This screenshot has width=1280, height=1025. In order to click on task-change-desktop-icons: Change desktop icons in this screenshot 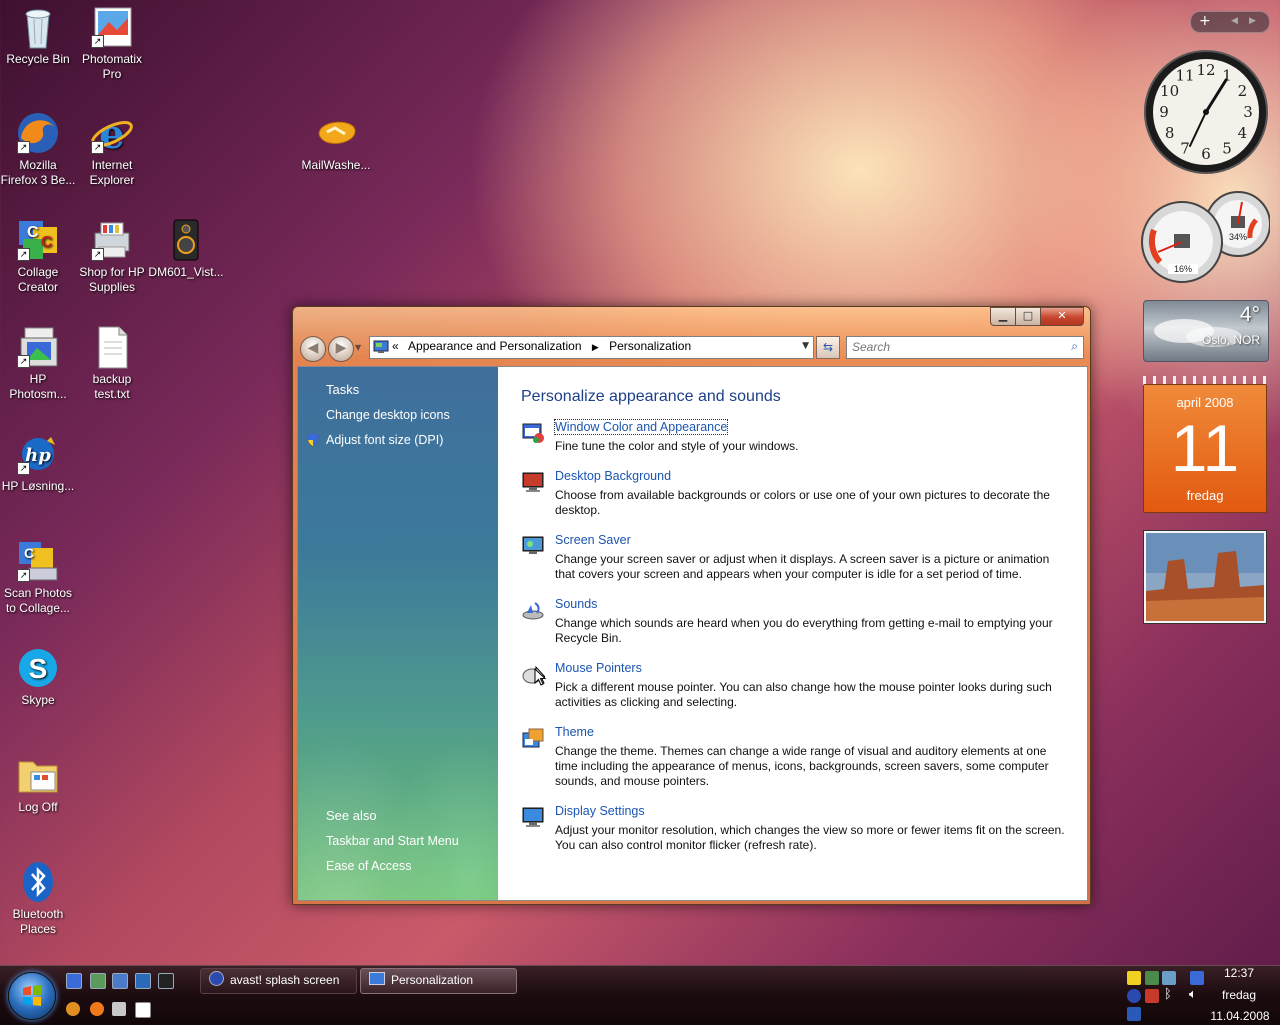, I will do `click(388, 415)`.